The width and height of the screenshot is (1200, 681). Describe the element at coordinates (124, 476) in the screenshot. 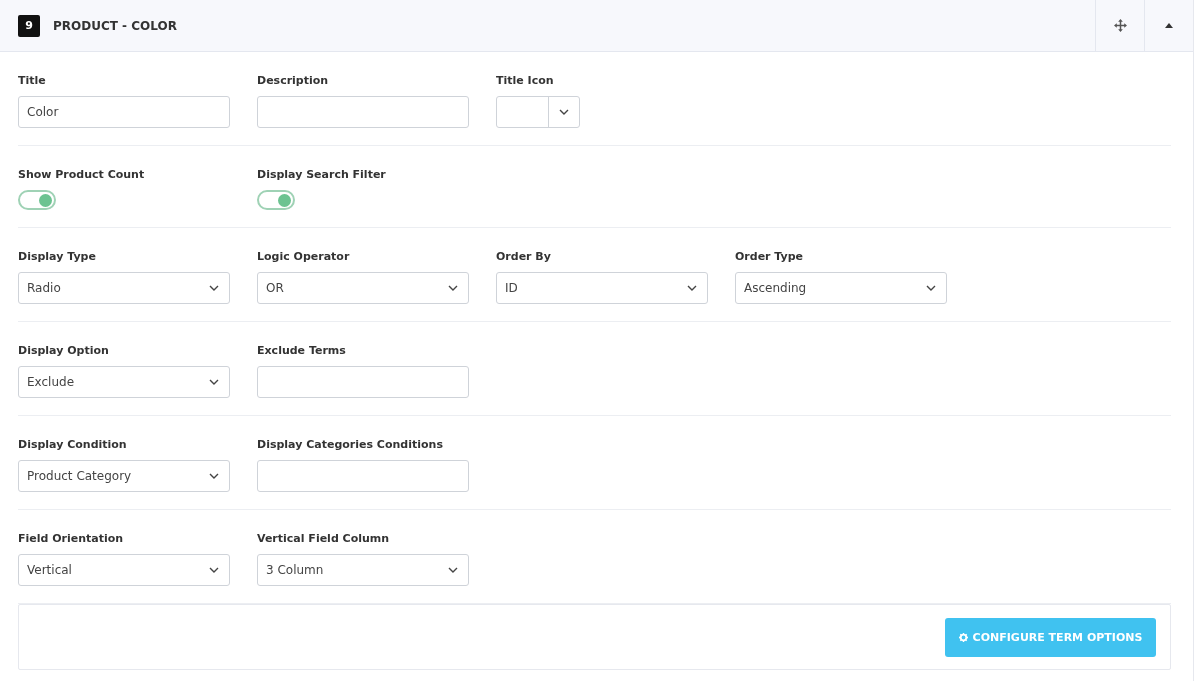

I see `select-dropdown: Product Category` at that location.